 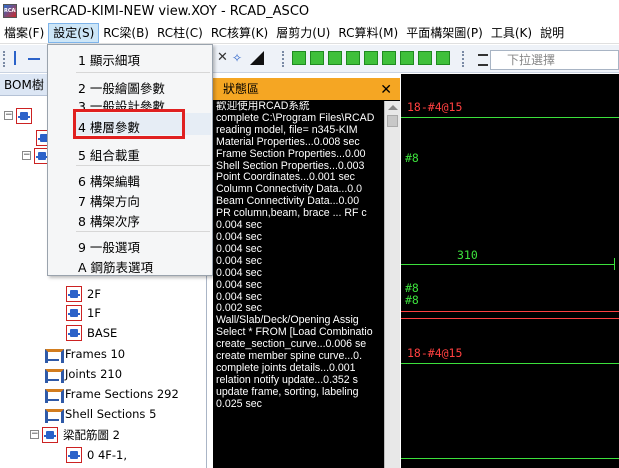 What do you see at coordinates (126, 33) in the screenshot?
I see `menu-rc-beam: RC梁(B)` at bounding box center [126, 33].